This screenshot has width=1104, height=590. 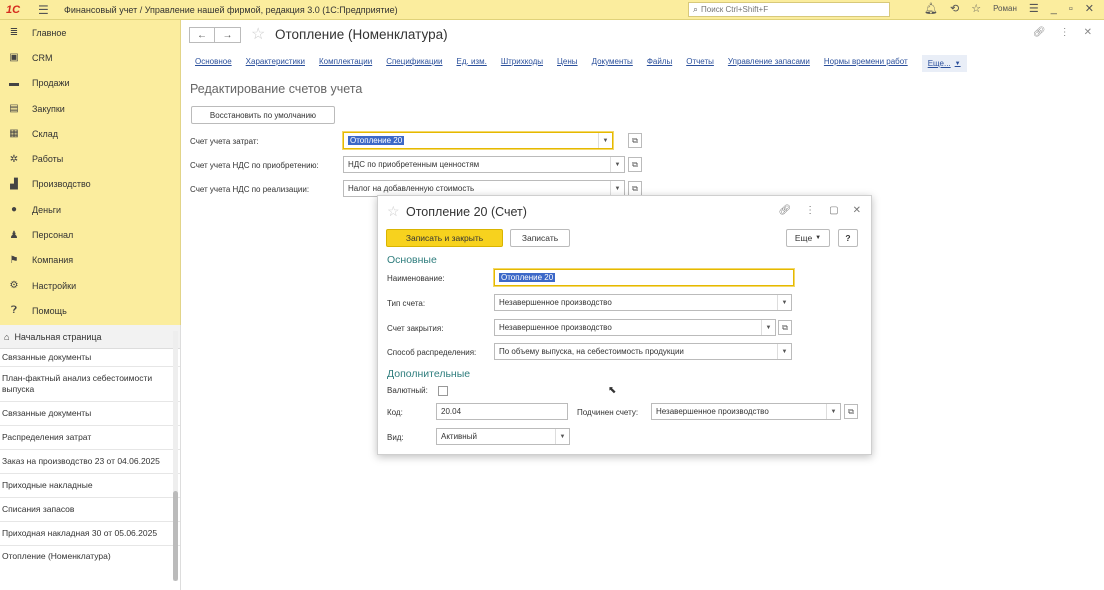 I want to click on account-type-select: Незавершенное производство ▼, so click(x=643, y=302).